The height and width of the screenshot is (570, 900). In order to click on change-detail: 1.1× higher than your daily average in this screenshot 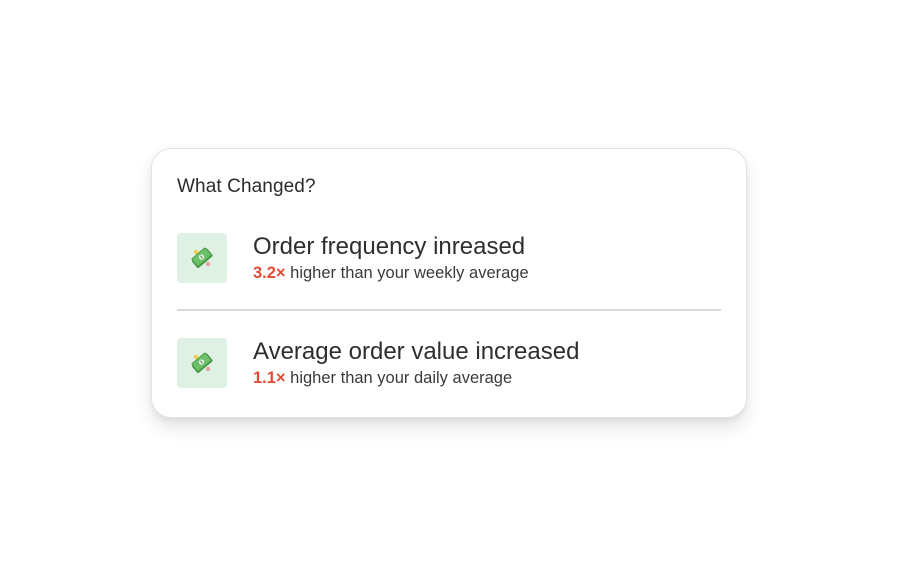, I will do `click(416, 378)`.